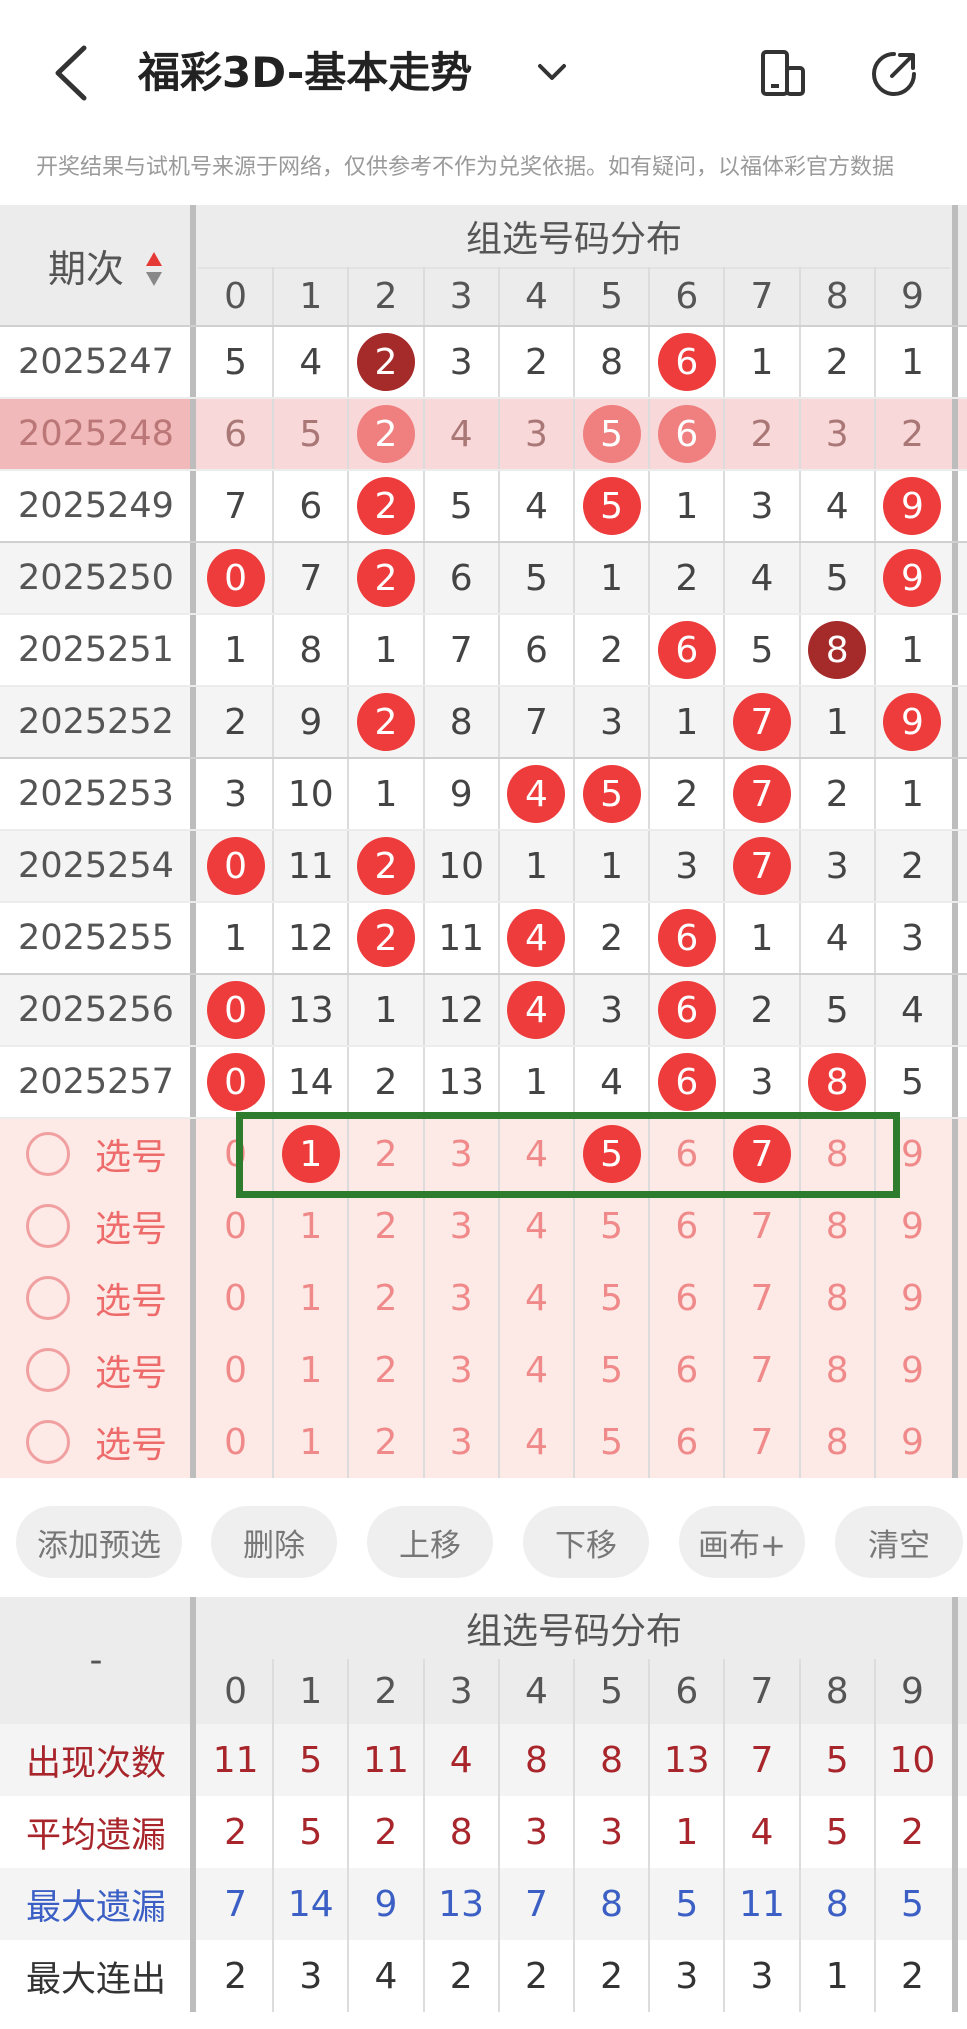 The width and height of the screenshot is (967, 2029). Describe the element at coordinates (912, 296) in the screenshot. I see `digit-header: 9` at that location.